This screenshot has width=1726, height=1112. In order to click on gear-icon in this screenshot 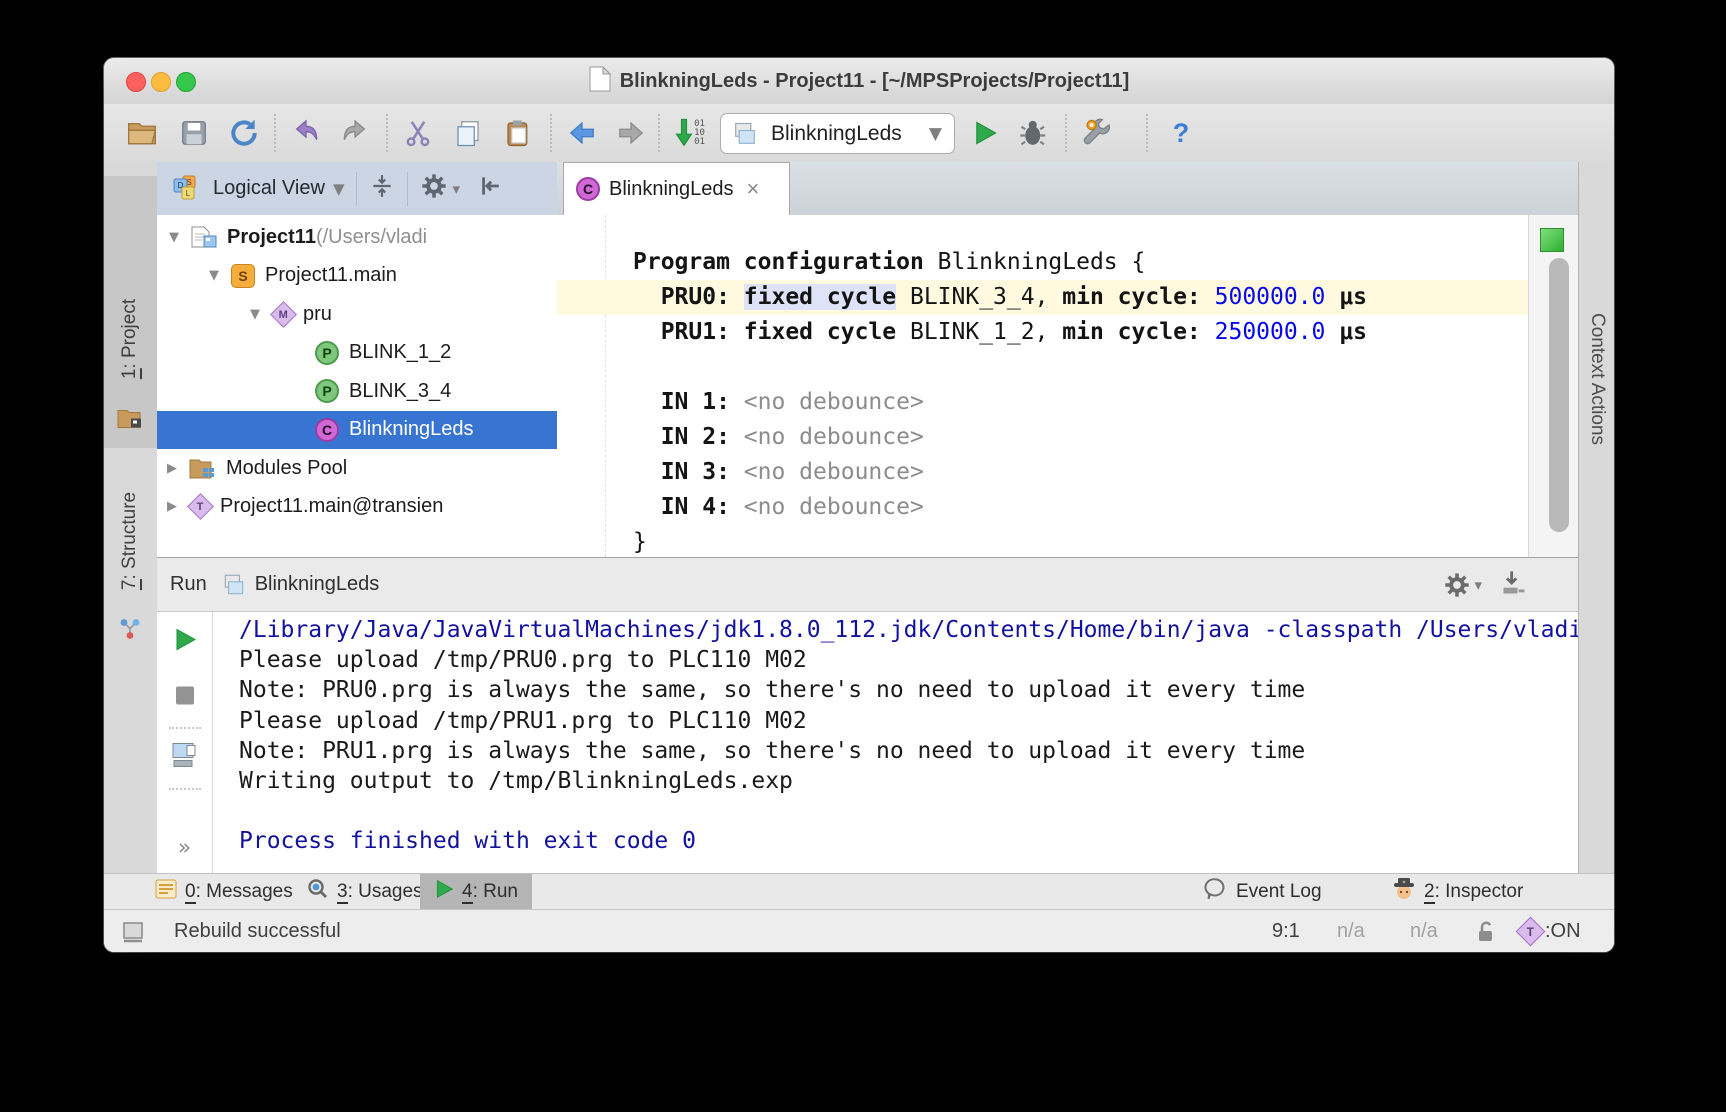, I will do `click(434, 188)`.